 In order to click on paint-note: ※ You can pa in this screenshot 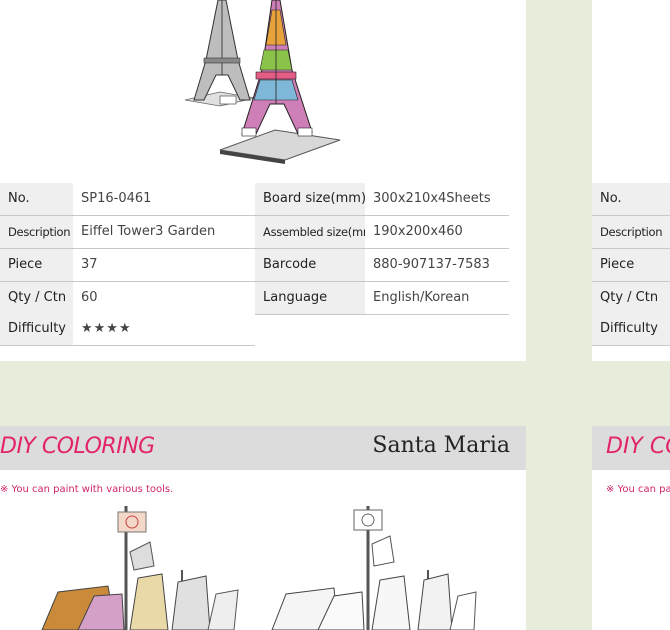, I will do `click(638, 489)`.